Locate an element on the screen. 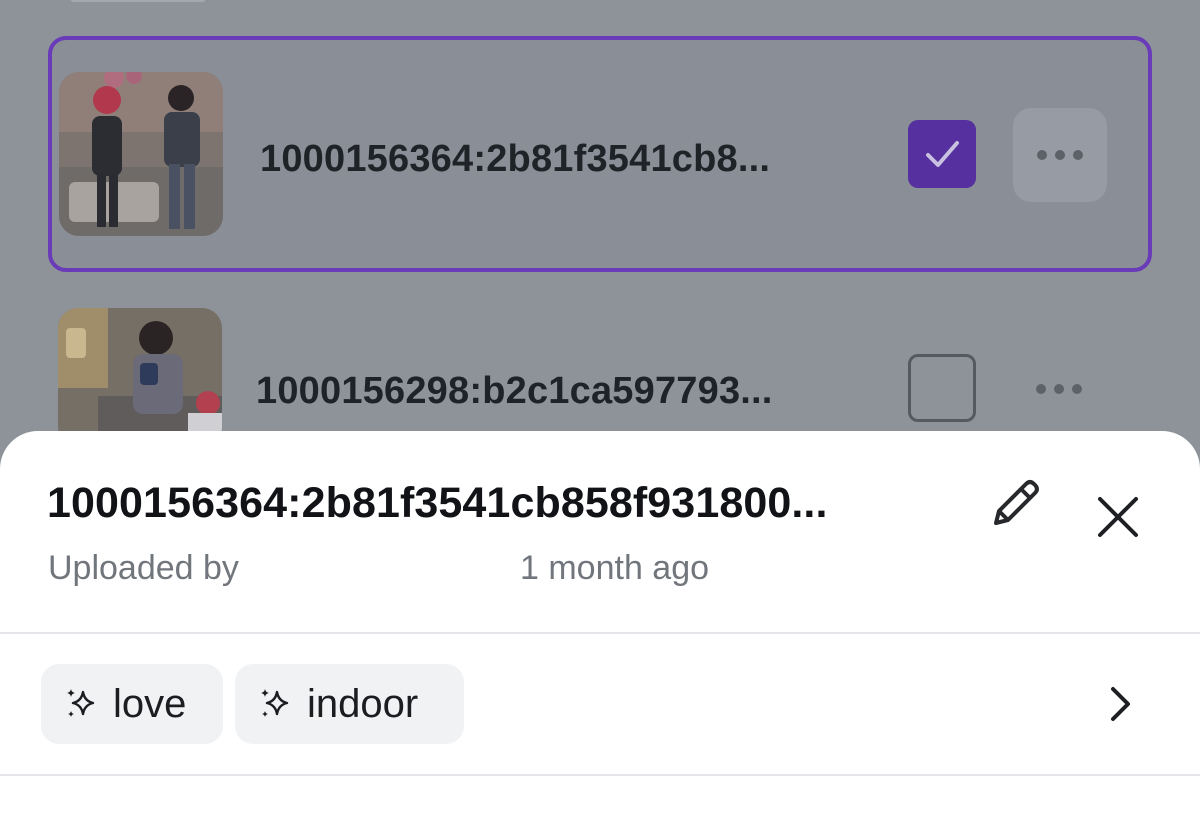 The image size is (1200, 823). checkmark-icon is located at coordinates (942, 154).